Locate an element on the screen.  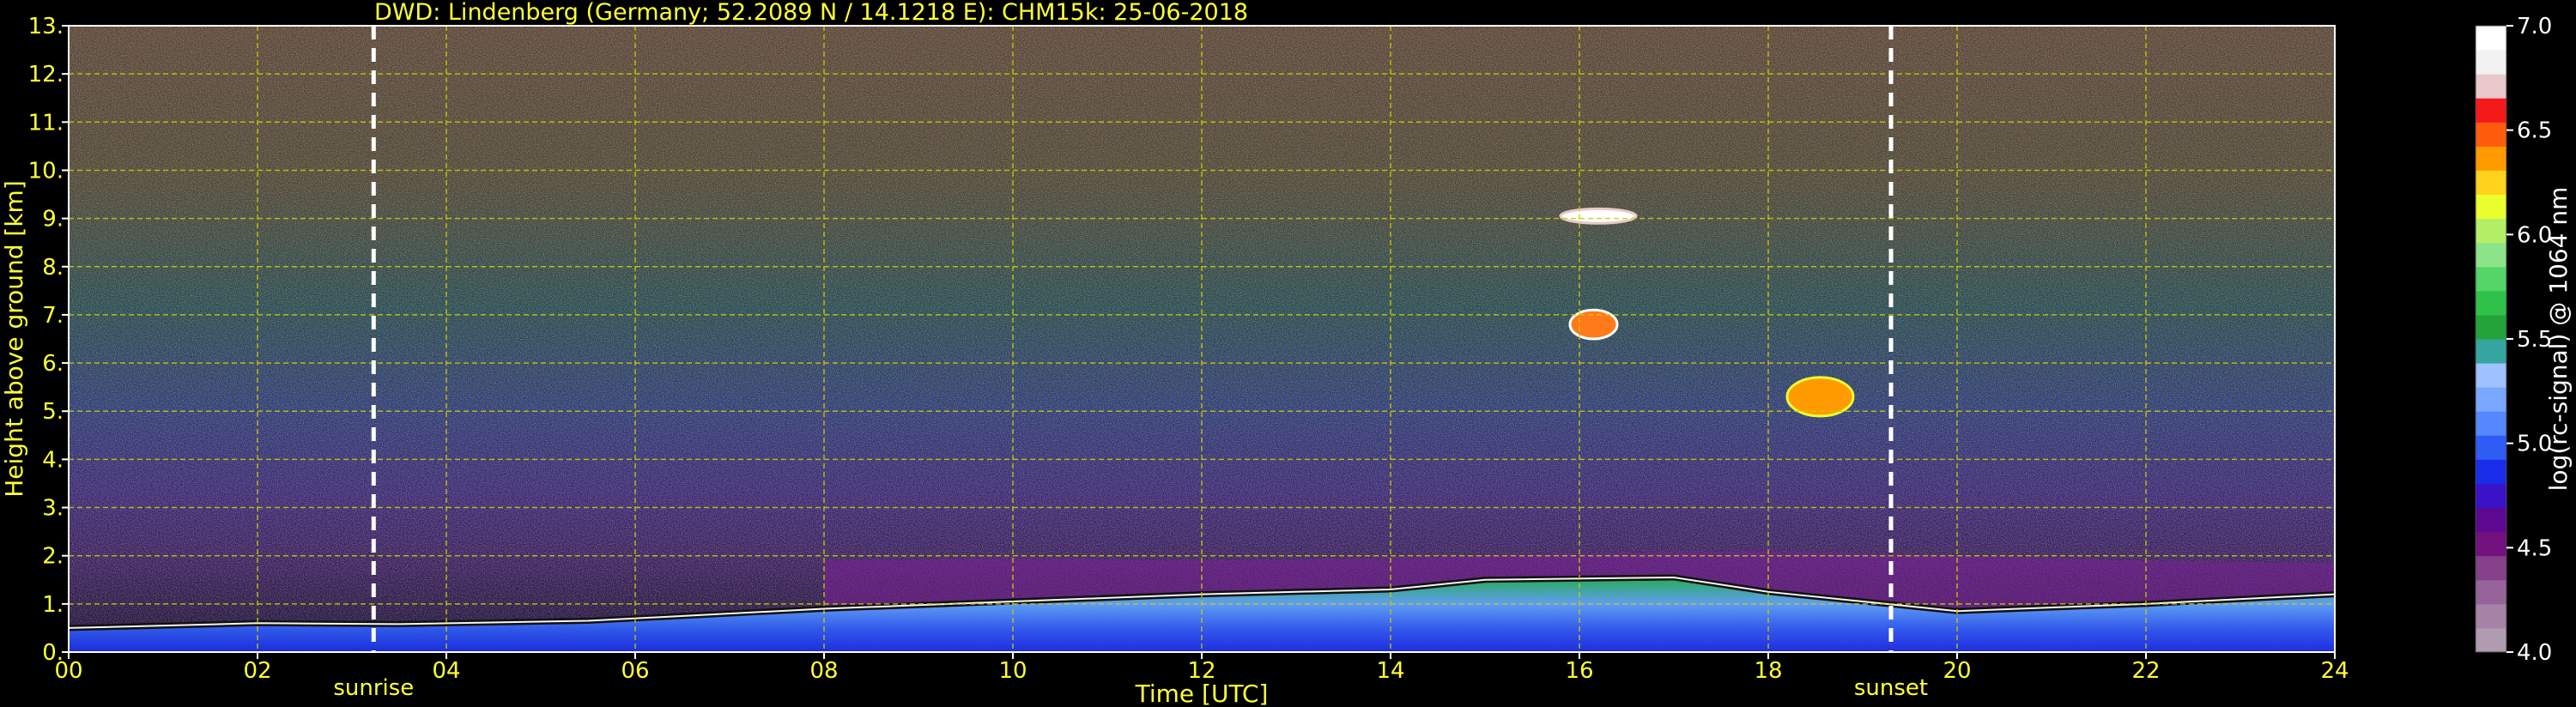
colorbar-tick-label: 4.5 is located at coordinates (2534, 548).